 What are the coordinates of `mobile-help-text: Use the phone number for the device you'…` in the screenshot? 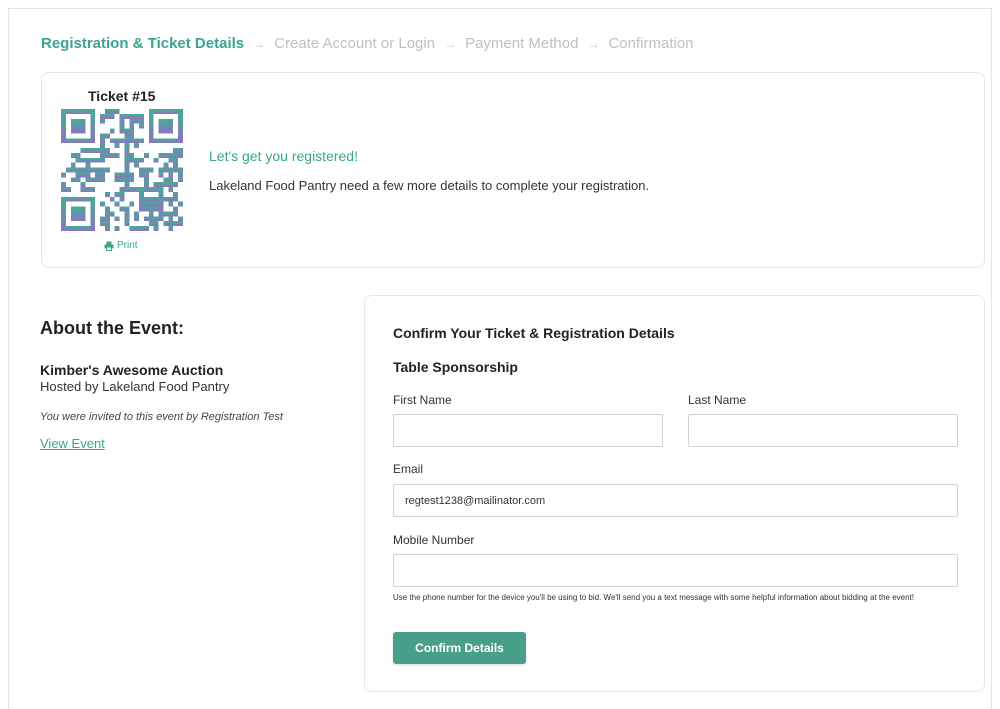 It's located at (653, 597).